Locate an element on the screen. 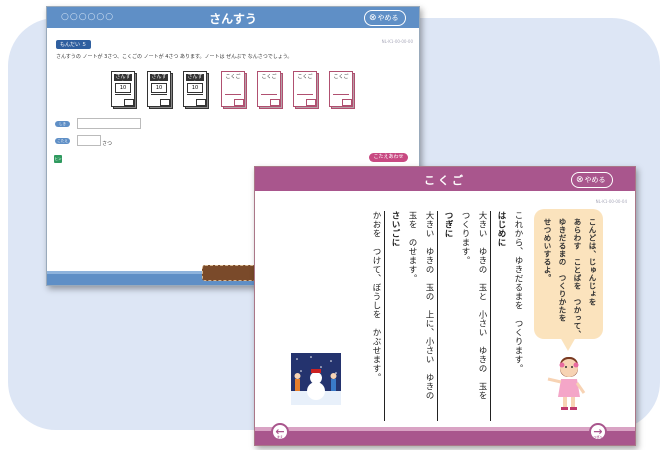 The image size is (670, 450). step3-line1: かおを つけて、ぼうしを かぶせます。 is located at coordinates (376, 296).